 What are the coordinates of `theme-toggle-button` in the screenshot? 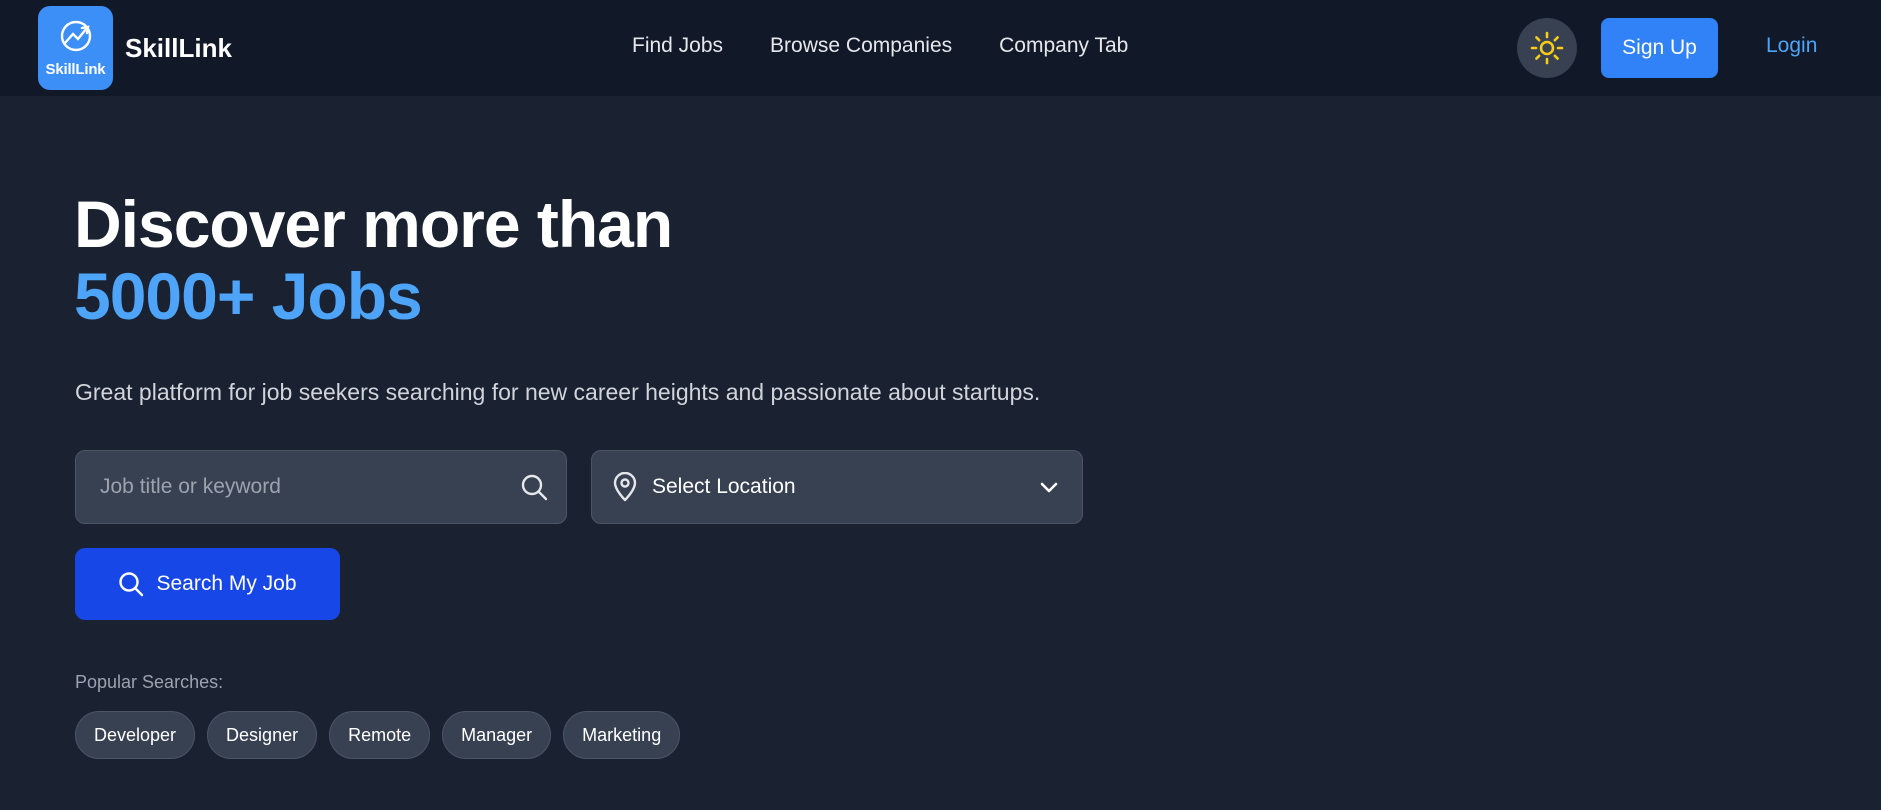 It's located at (1547, 48).